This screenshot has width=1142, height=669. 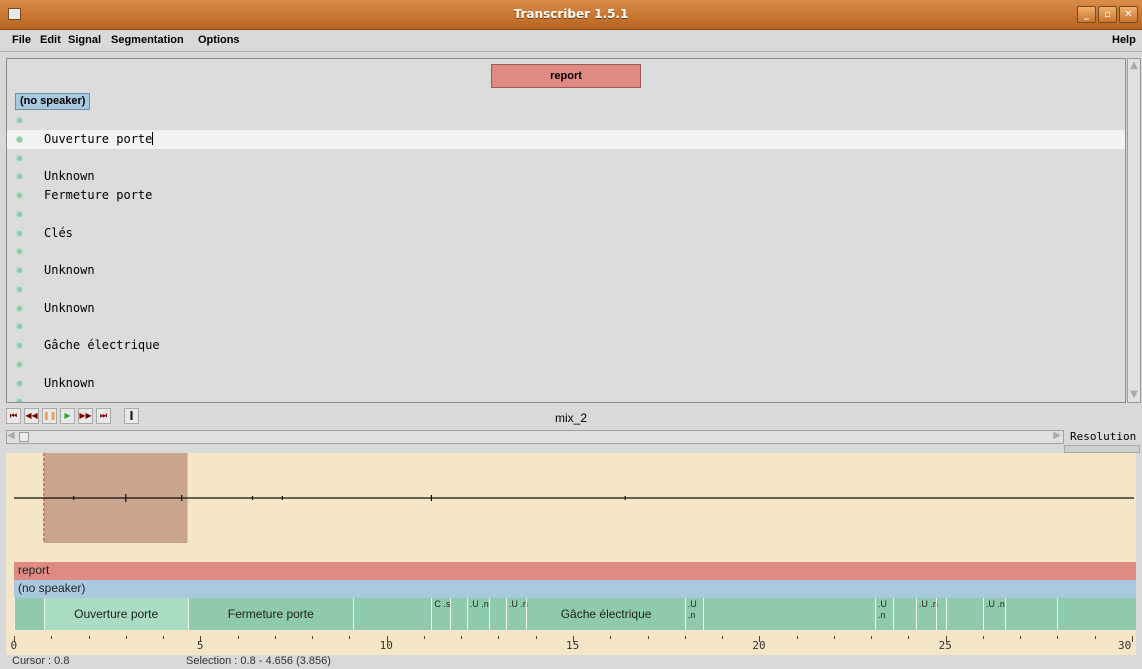 I want to click on window-title: Transcriber 1.5.1, so click(x=571, y=14).